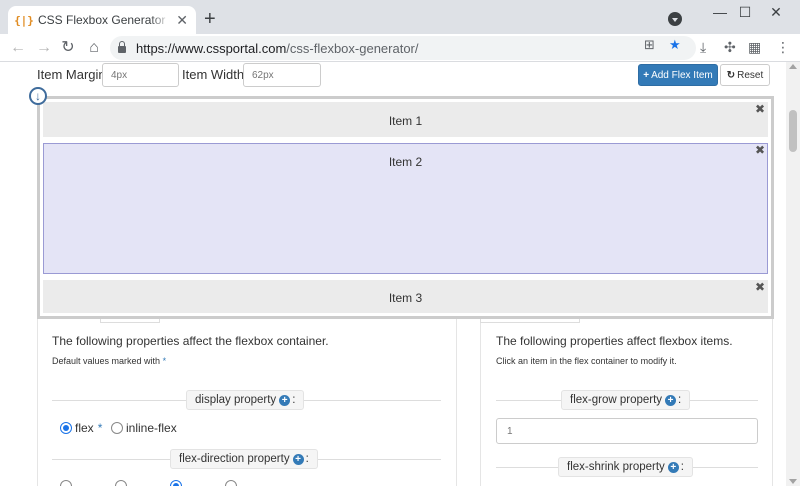 This screenshot has width=800, height=486. Describe the element at coordinates (405, 162) in the screenshot. I see `flex-item-label: Item 2` at that location.